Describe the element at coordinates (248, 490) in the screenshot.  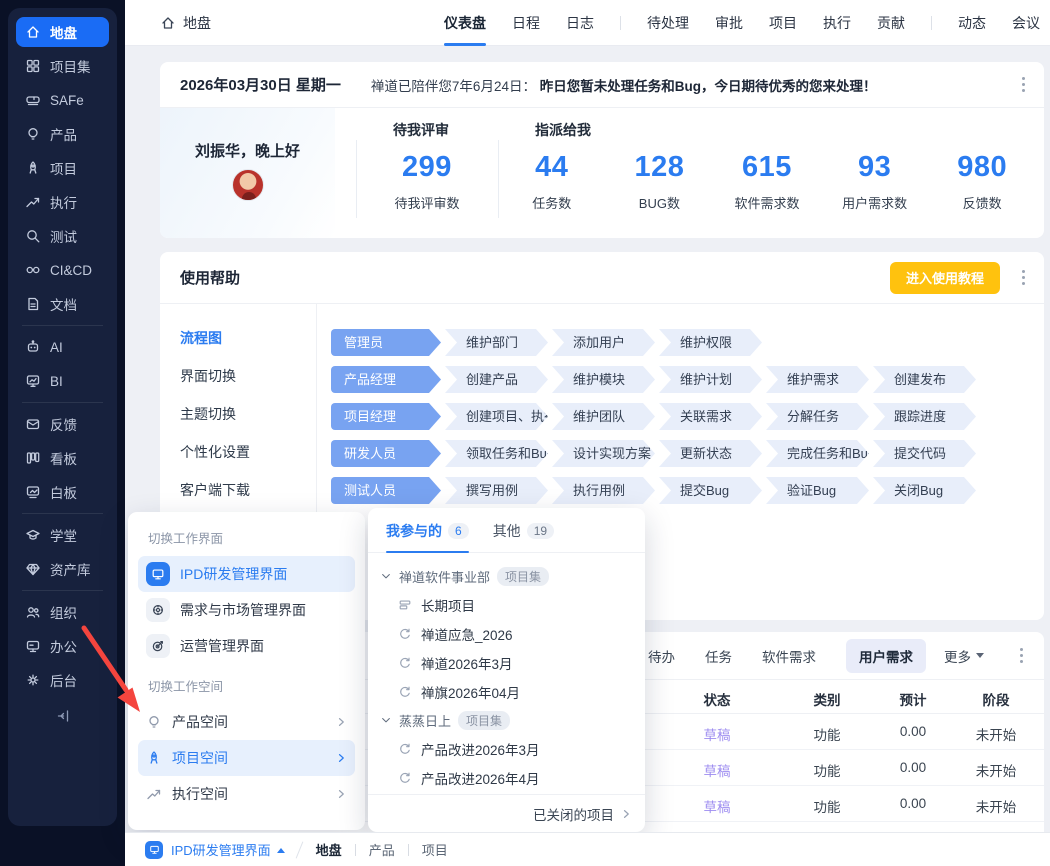
I see `help-menu-client-download: 客户端下载` at that location.